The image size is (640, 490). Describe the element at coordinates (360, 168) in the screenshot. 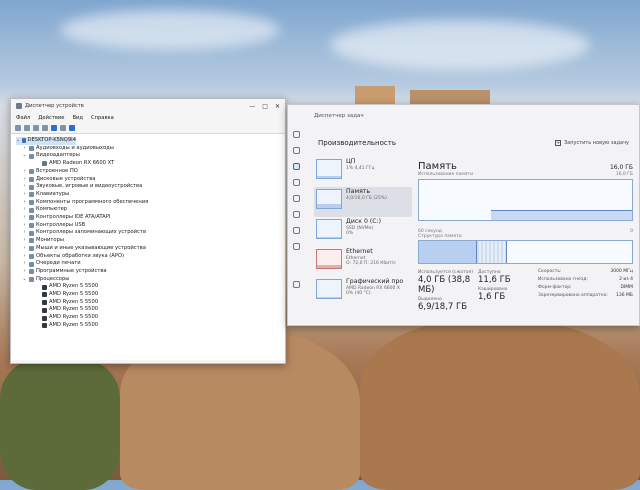

I see `perf-item-sub: 1% 4,41 ГГц` at that location.